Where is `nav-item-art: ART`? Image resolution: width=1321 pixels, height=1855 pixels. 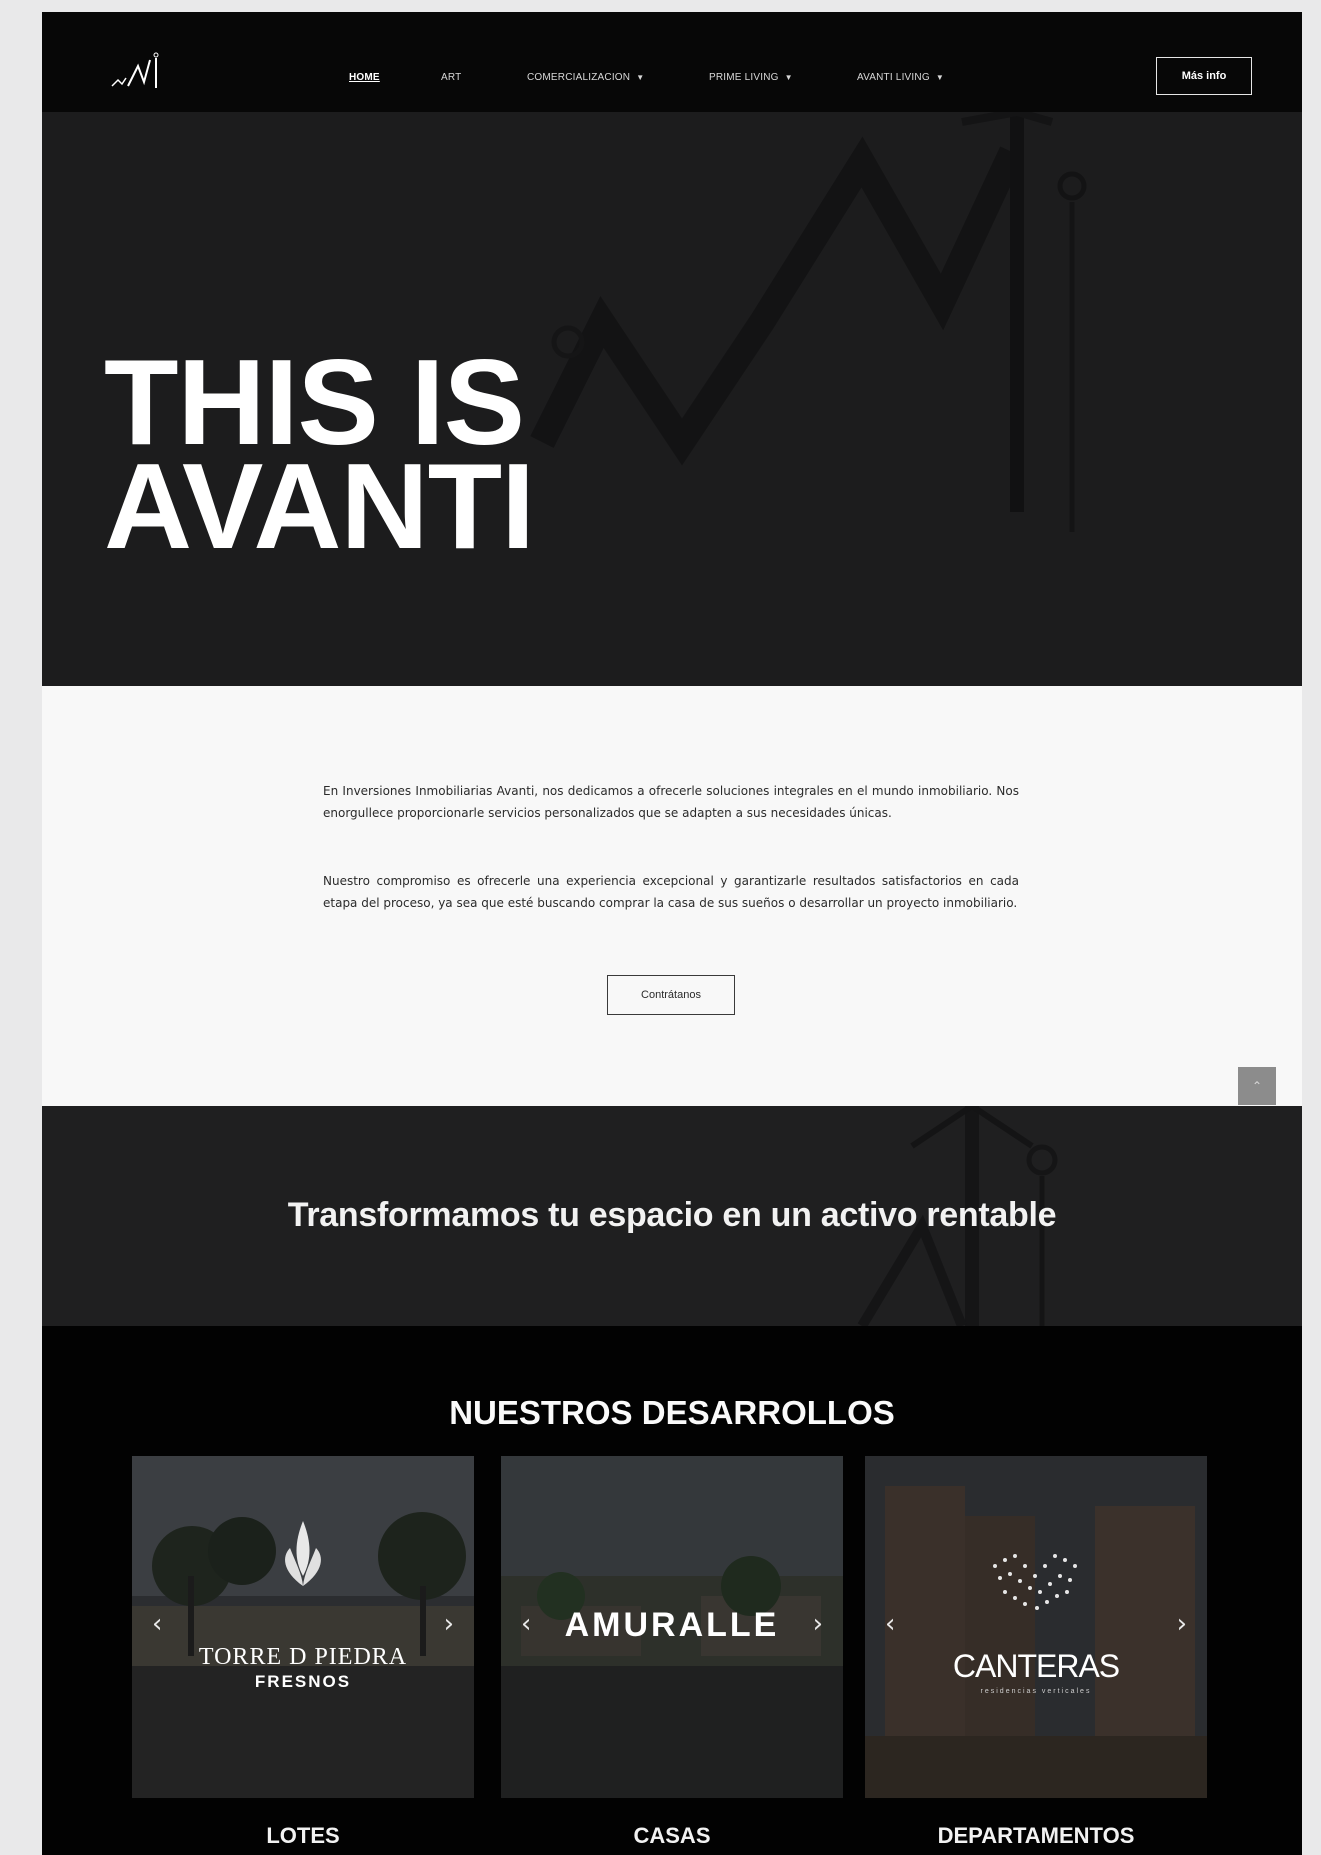
nav-item-art: ART is located at coordinates (451, 77).